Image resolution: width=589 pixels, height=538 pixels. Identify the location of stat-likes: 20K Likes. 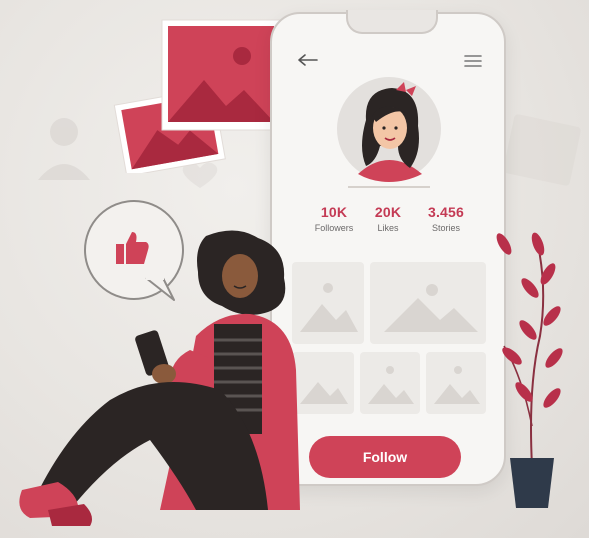
(388, 218).